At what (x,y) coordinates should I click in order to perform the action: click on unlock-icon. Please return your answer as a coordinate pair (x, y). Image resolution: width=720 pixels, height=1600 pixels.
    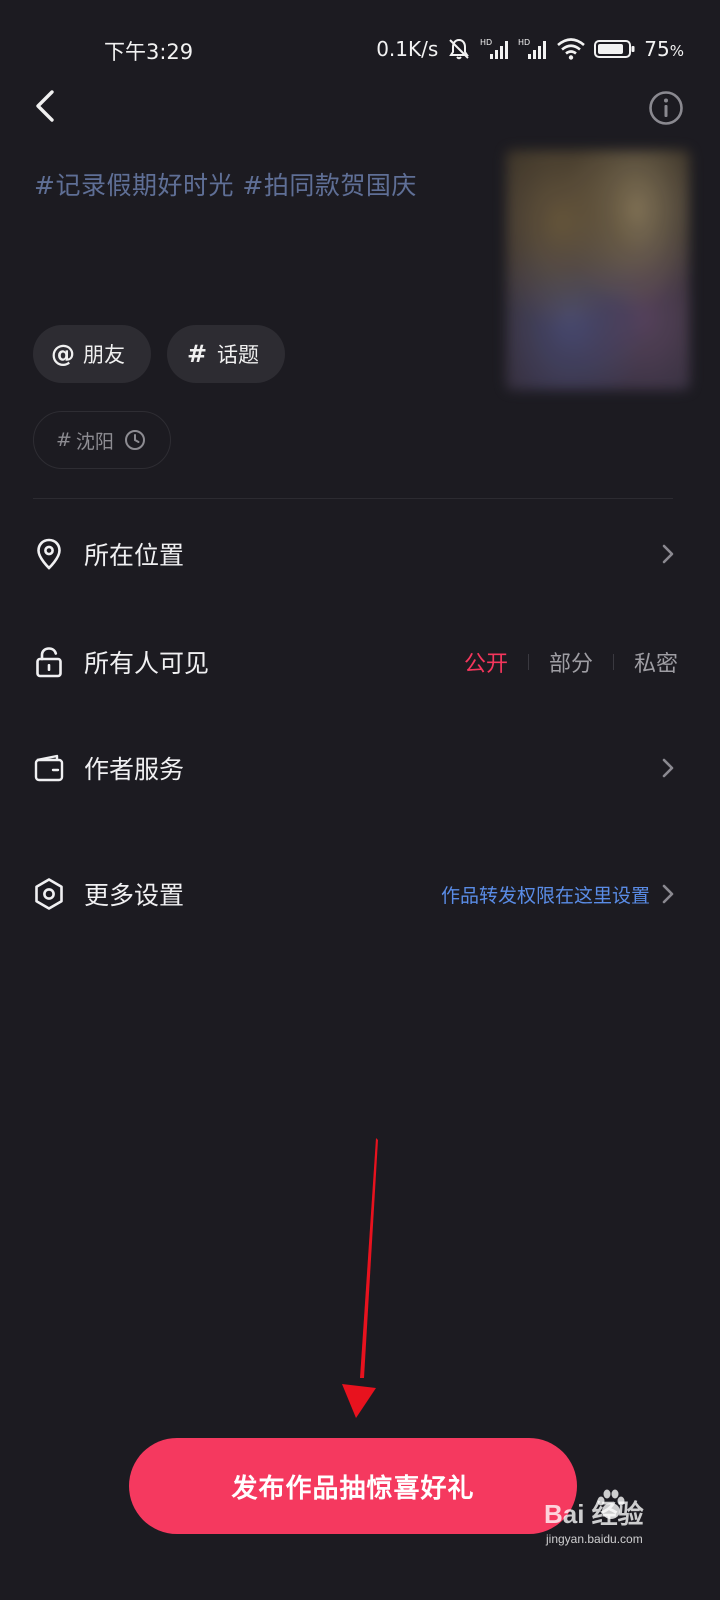
    Looking at the image, I should click on (49, 662).